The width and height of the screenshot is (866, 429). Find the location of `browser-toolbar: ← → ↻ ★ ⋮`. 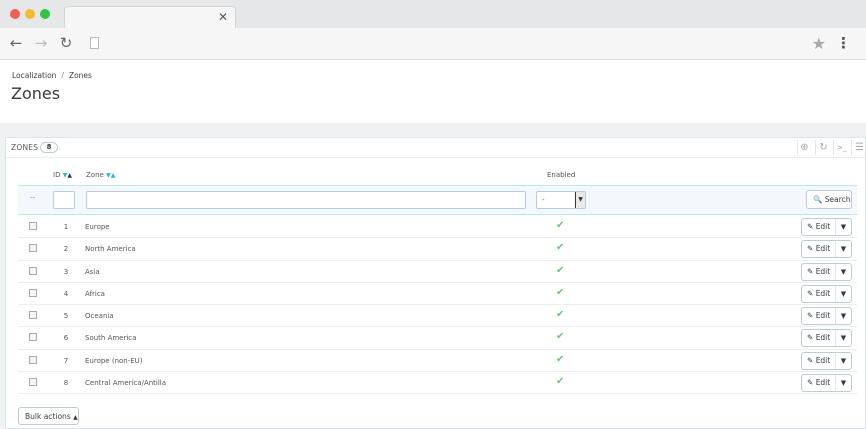

browser-toolbar: ← → ↻ ★ ⋮ is located at coordinates (433, 44).